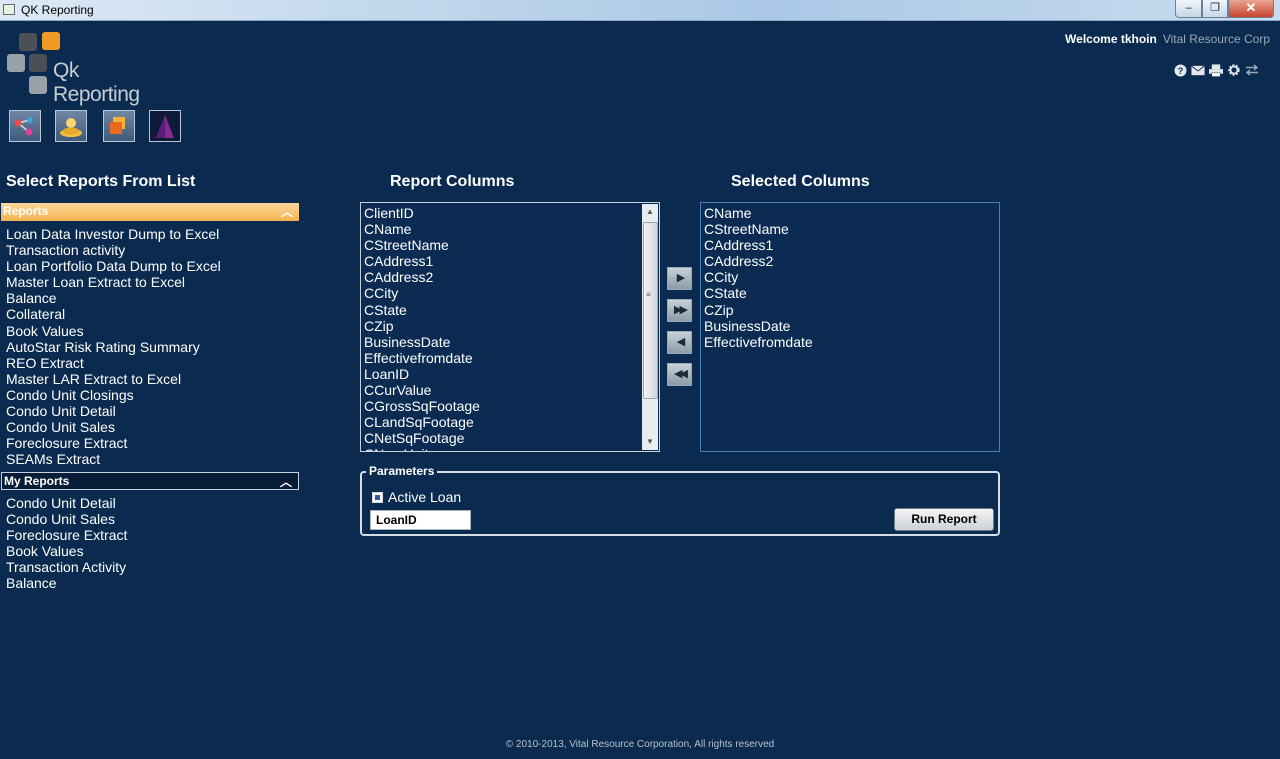  I want to click on user-icon, so click(71, 127).